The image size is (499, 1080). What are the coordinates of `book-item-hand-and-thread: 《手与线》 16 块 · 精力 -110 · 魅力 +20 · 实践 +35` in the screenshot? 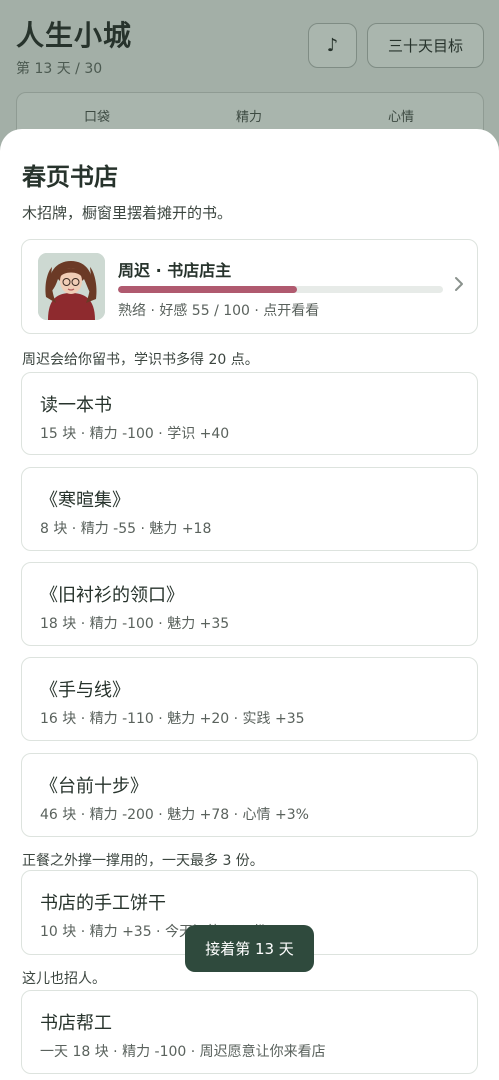 It's located at (249, 699).